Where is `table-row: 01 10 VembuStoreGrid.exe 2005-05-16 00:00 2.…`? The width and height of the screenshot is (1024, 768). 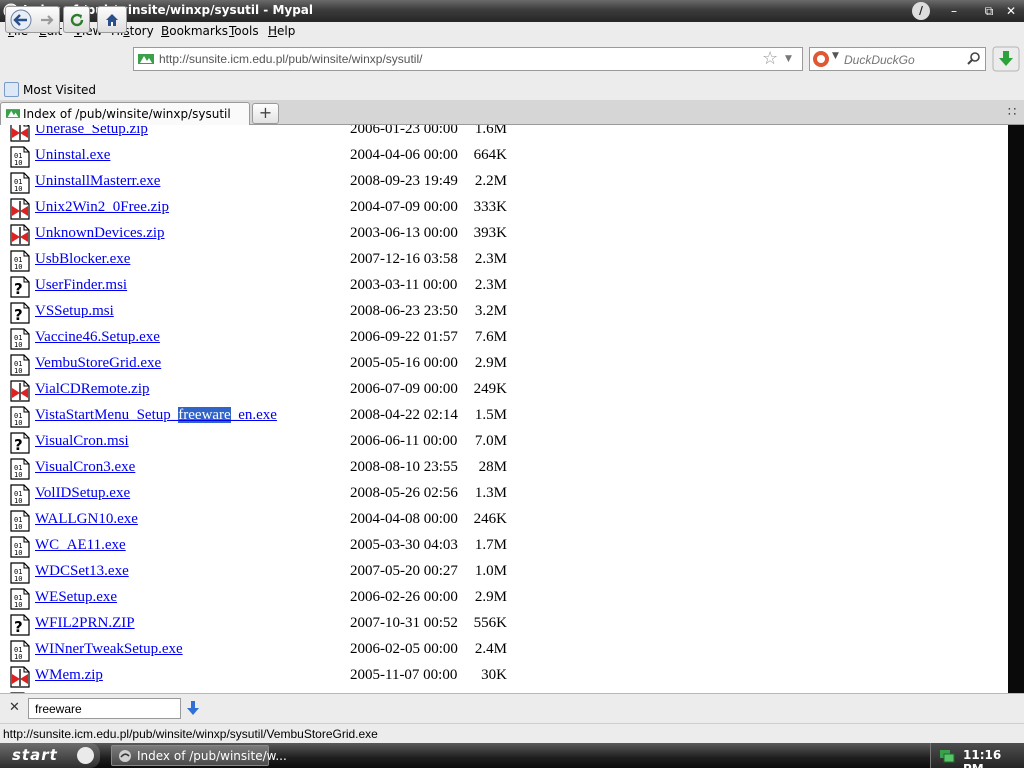
table-row: 01 10 VembuStoreGrid.exe 2005-05-16 00:00 2.… is located at coordinates (504, 365).